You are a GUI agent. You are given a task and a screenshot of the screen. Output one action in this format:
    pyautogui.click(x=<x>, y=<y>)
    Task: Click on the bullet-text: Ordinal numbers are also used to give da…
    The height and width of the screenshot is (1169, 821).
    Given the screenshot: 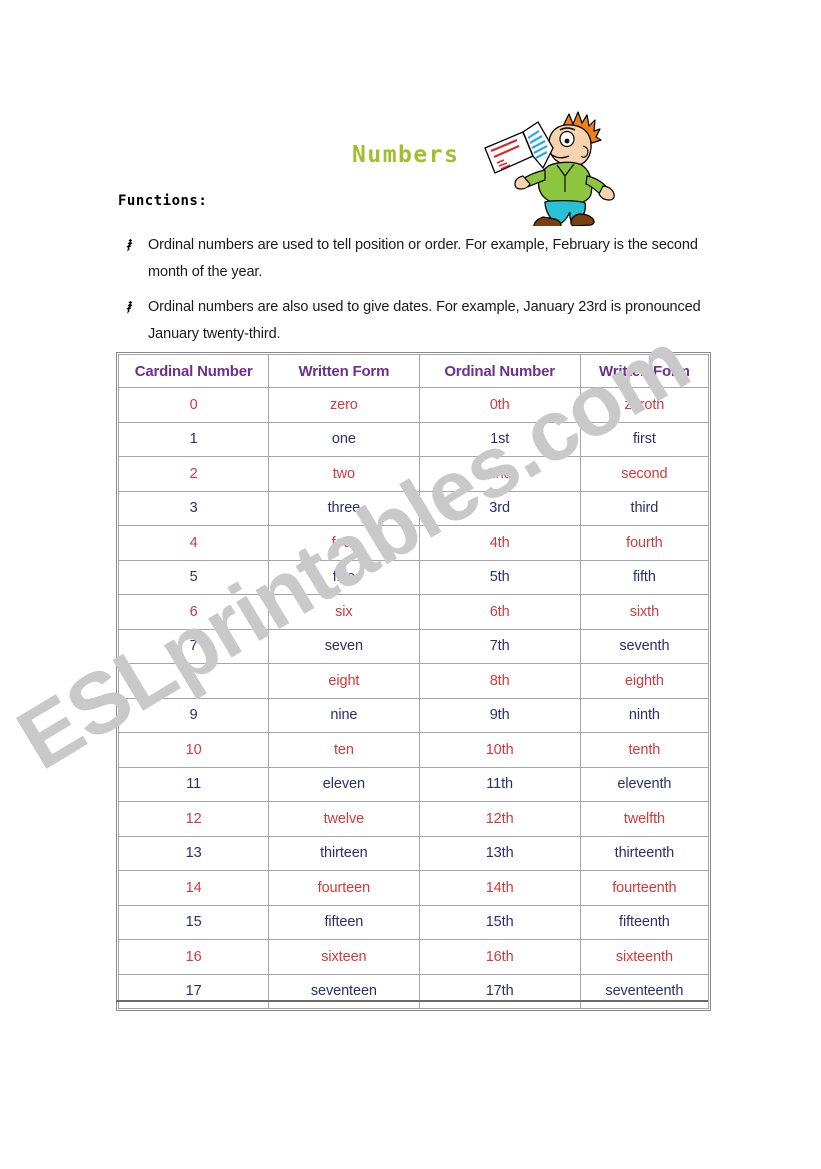 What is the action you would take?
    pyautogui.click(x=424, y=320)
    